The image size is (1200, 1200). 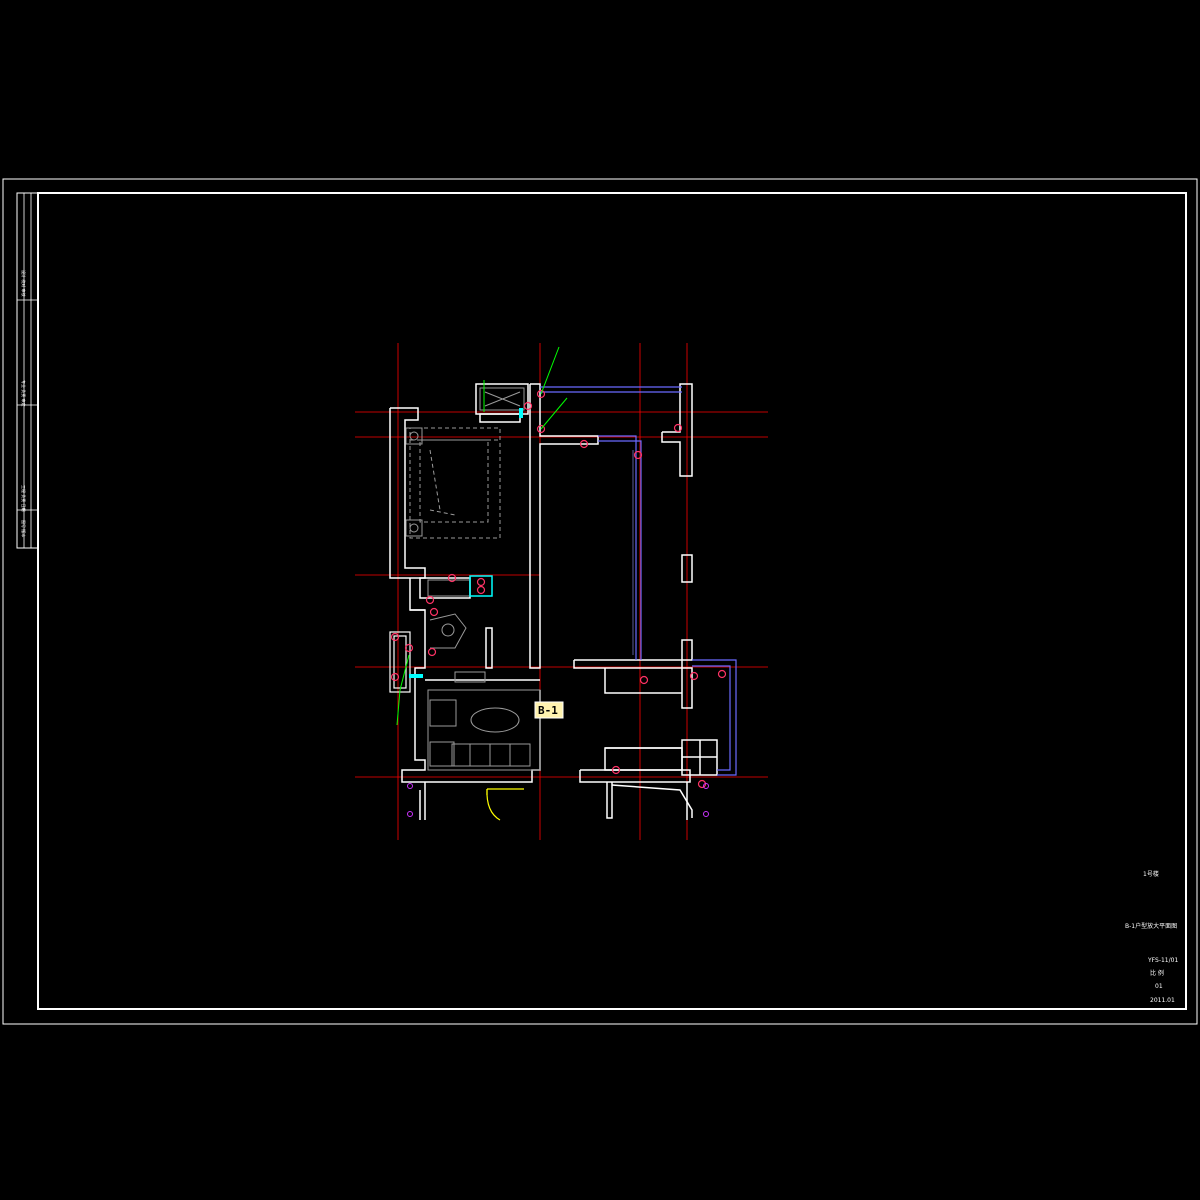 I want to click on room-tag-label: B-1, so click(x=548, y=710).